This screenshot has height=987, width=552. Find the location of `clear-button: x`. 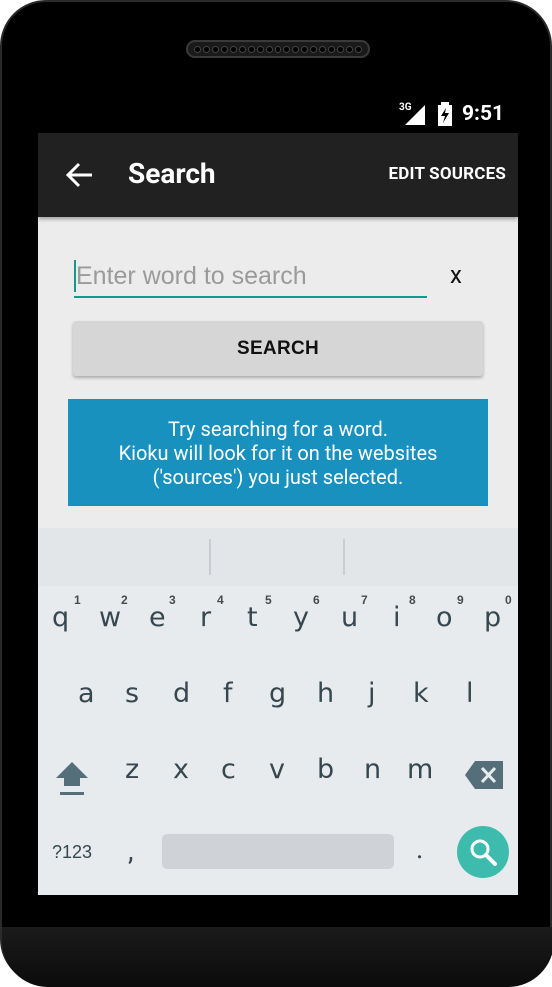

clear-button: x is located at coordinates (456, 275).